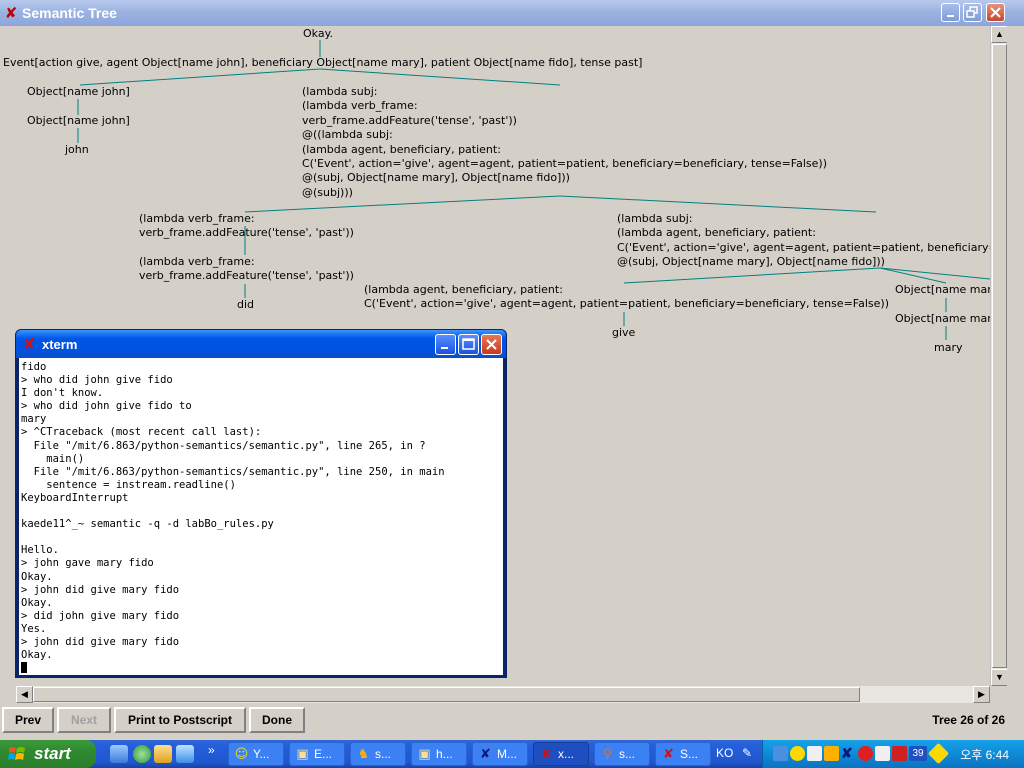 This screenshot has width=1024, height=768. I want to click on smiley-icon: ☺, so click(241, 754).